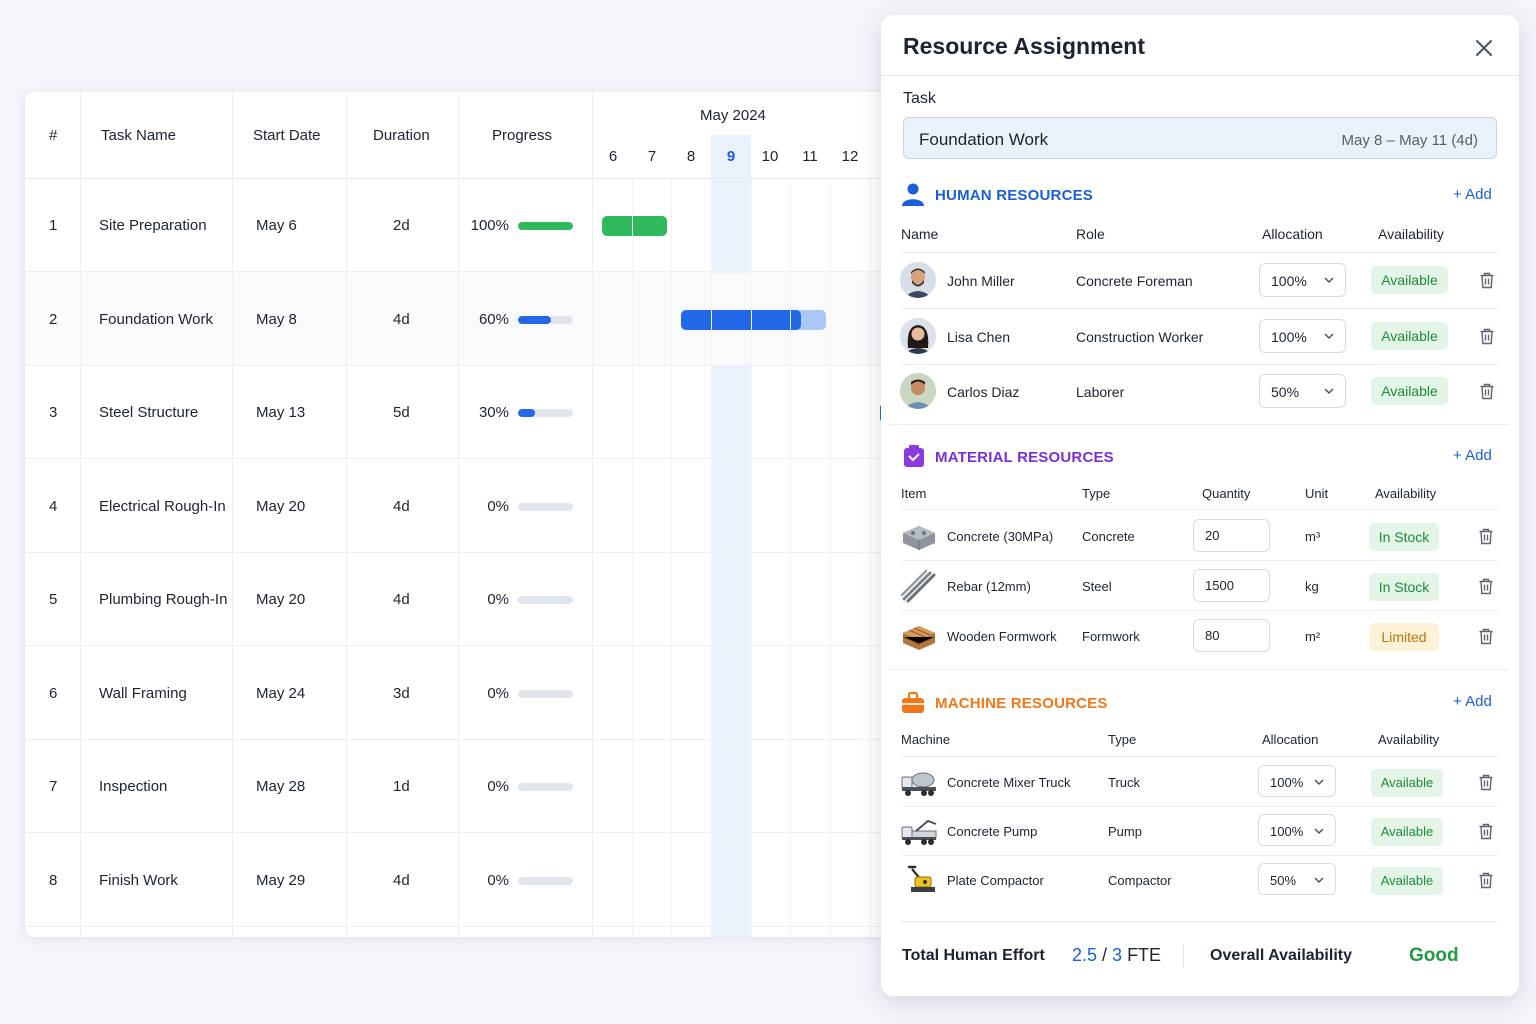 This screenshot has width=1536, height=1024. I want to click on add-material-resource-button: + Add, so click(1472, 455).